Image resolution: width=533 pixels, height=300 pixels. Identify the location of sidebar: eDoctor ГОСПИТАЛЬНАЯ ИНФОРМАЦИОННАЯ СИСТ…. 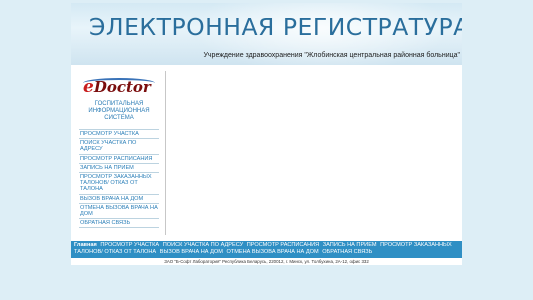
(119, 153).